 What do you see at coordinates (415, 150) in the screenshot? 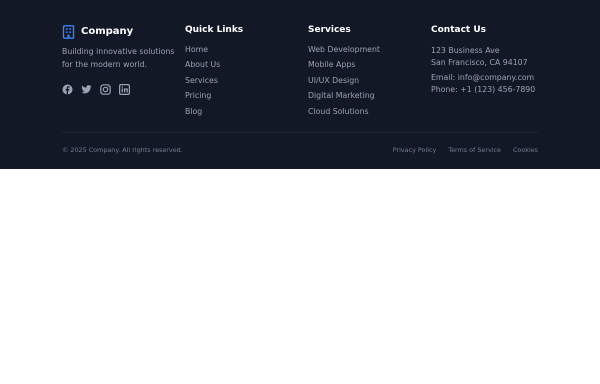
I see `privacy-policy-link: Privacy Policy` at bounding box center [415, 150].